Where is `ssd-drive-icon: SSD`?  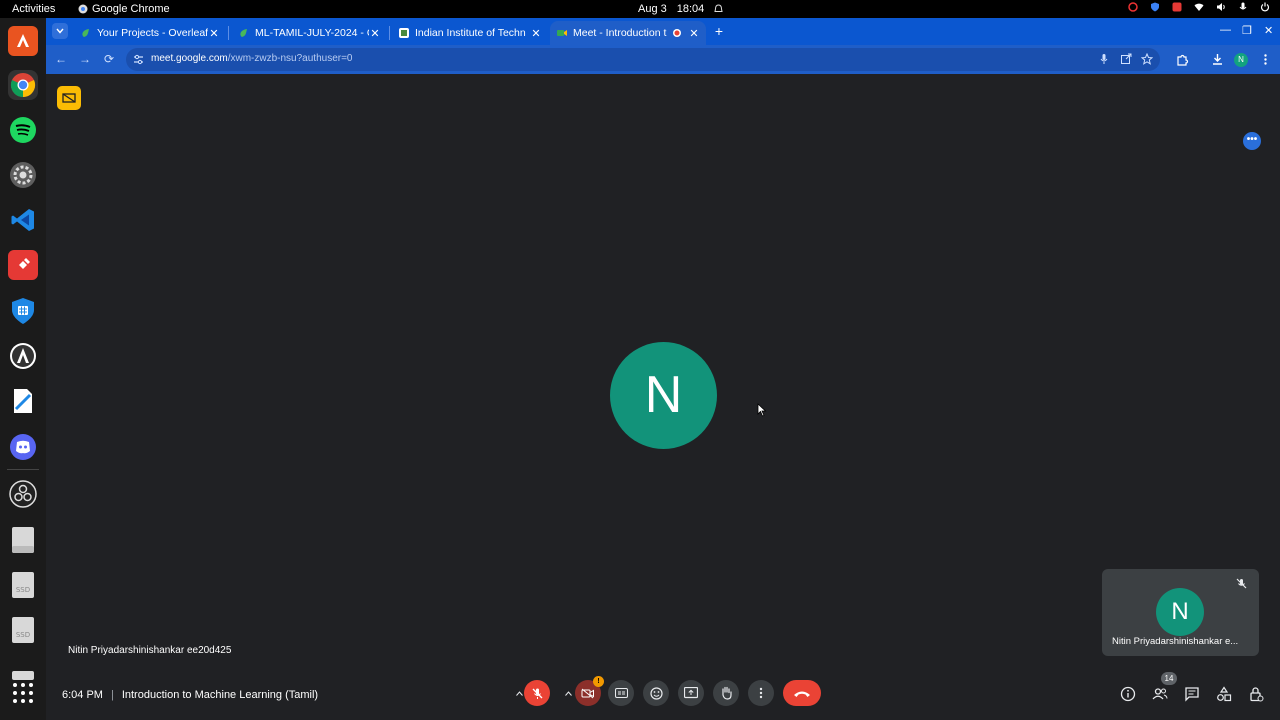
ssd-drive-icon: SSD is located at coordinates (23, 585).